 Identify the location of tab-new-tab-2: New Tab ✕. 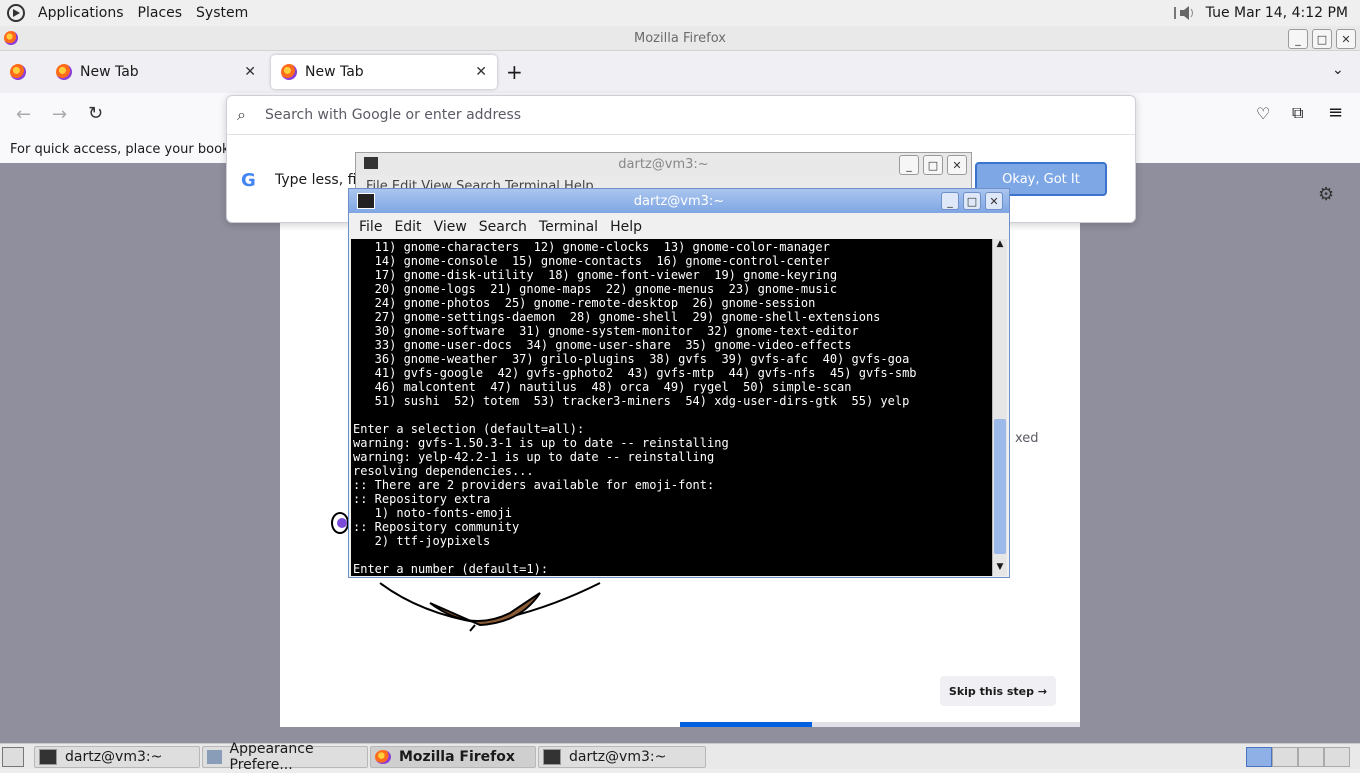
(384, 72).